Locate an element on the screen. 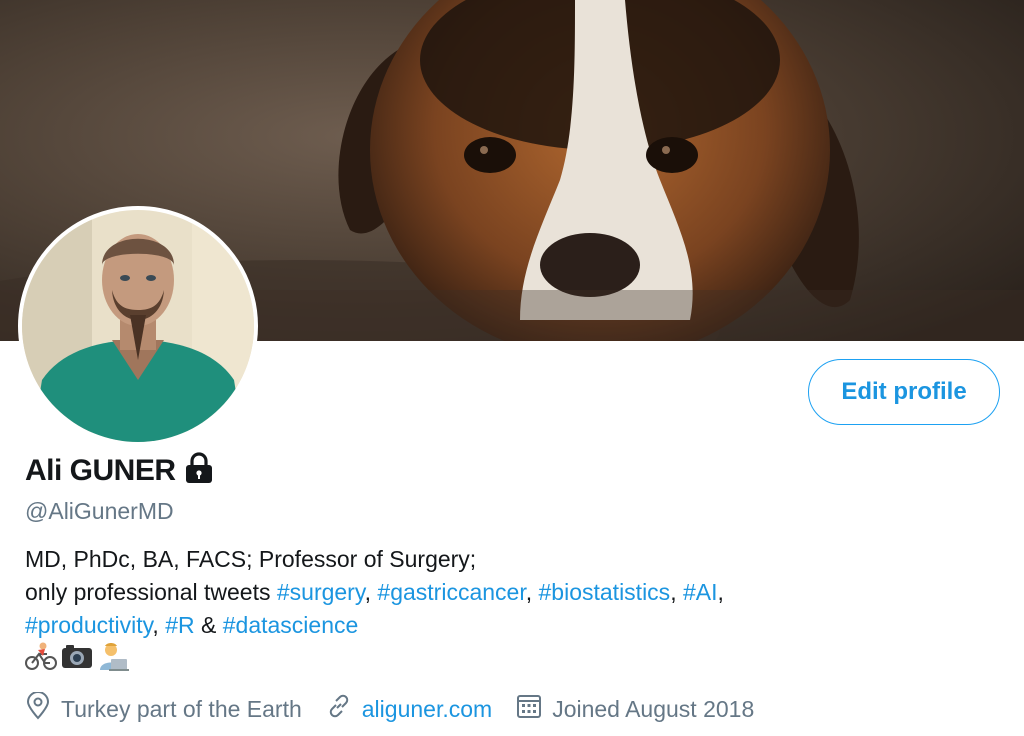 Image resolution: width=1024 pixels, height=736 pixels. technologist-icon is located at coordinates (113, 659).